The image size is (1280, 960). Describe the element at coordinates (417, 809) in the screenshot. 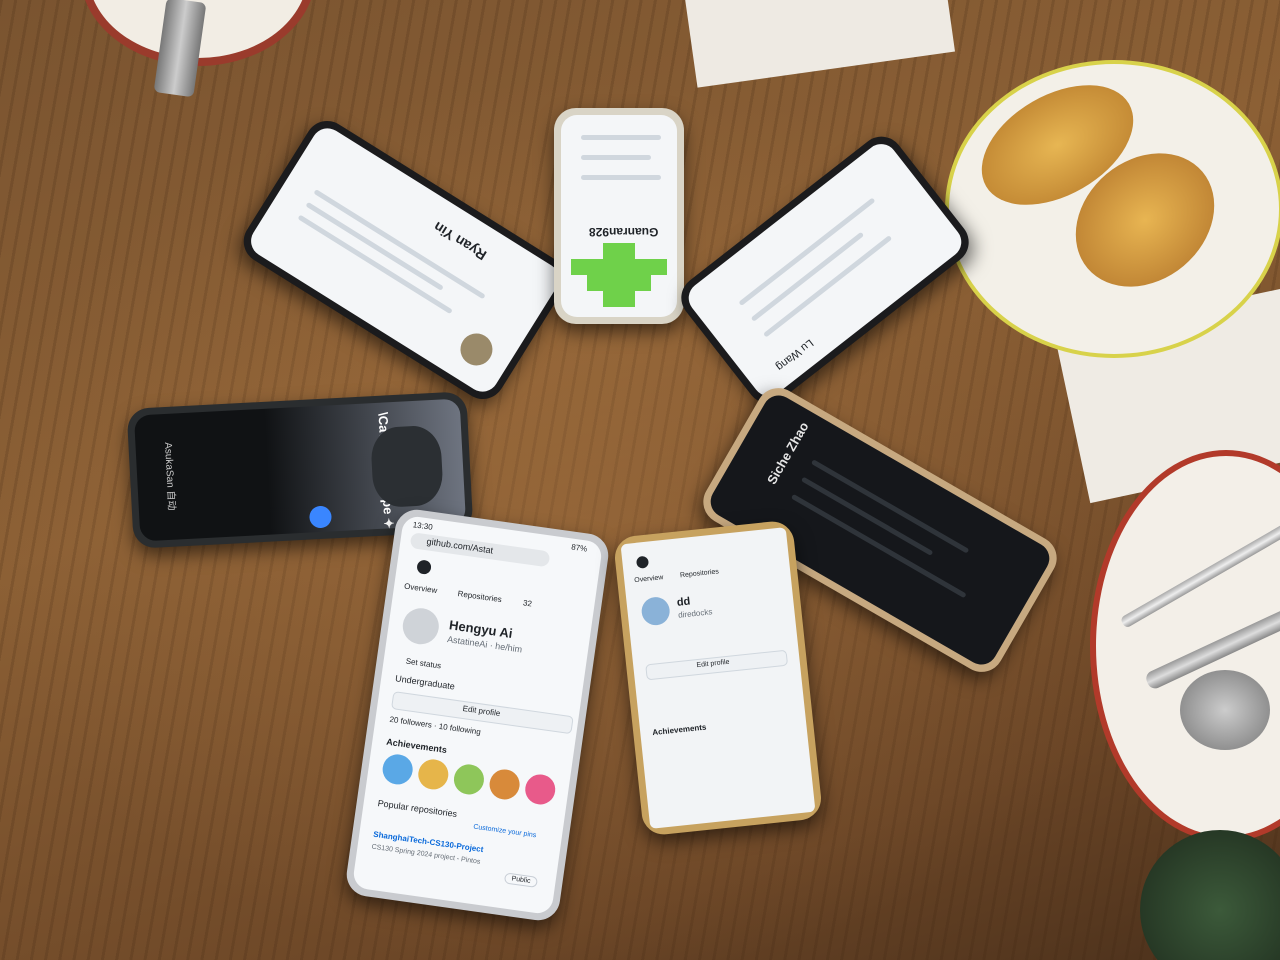

I see `popular-repos-heading: Popular repositories` at that location.